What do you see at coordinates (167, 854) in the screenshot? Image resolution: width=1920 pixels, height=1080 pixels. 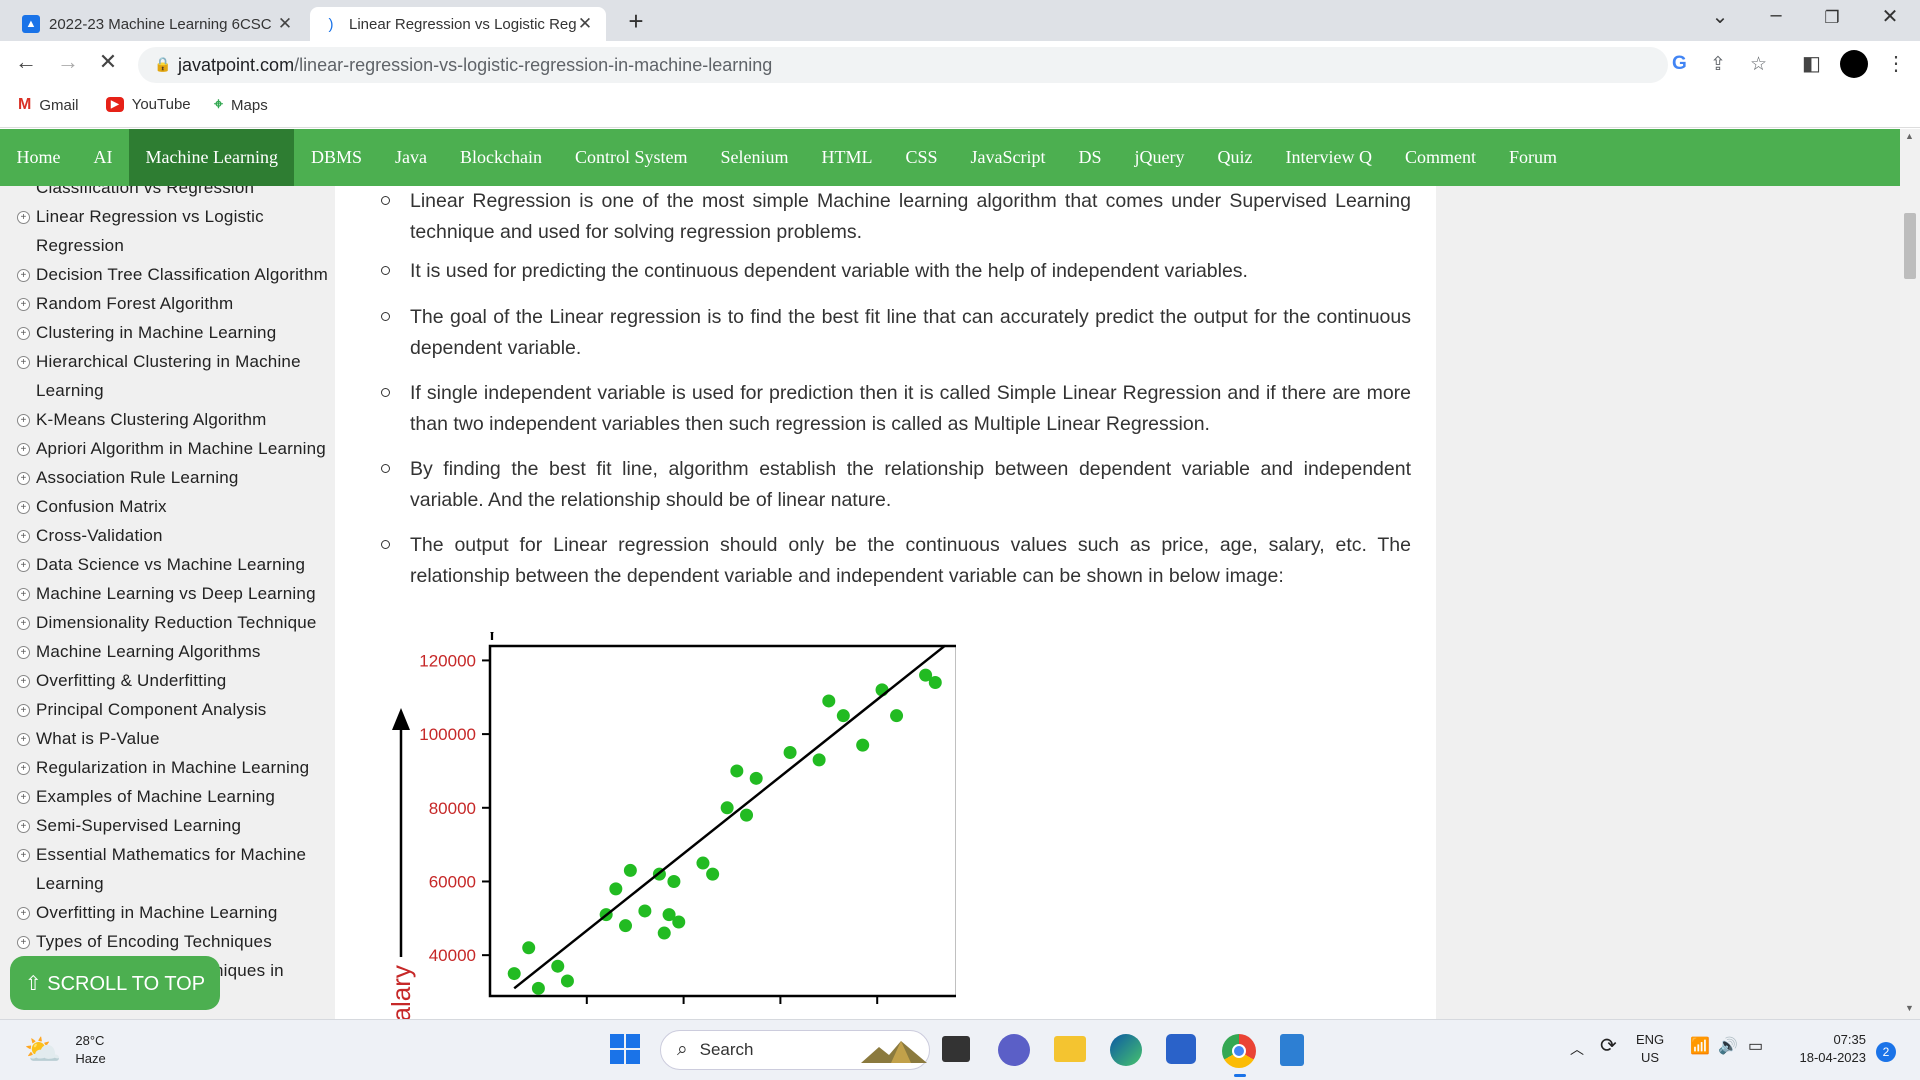 I see `sidebar-item: + Essential Mathematics for Machine` at bounding box center [167, 854].